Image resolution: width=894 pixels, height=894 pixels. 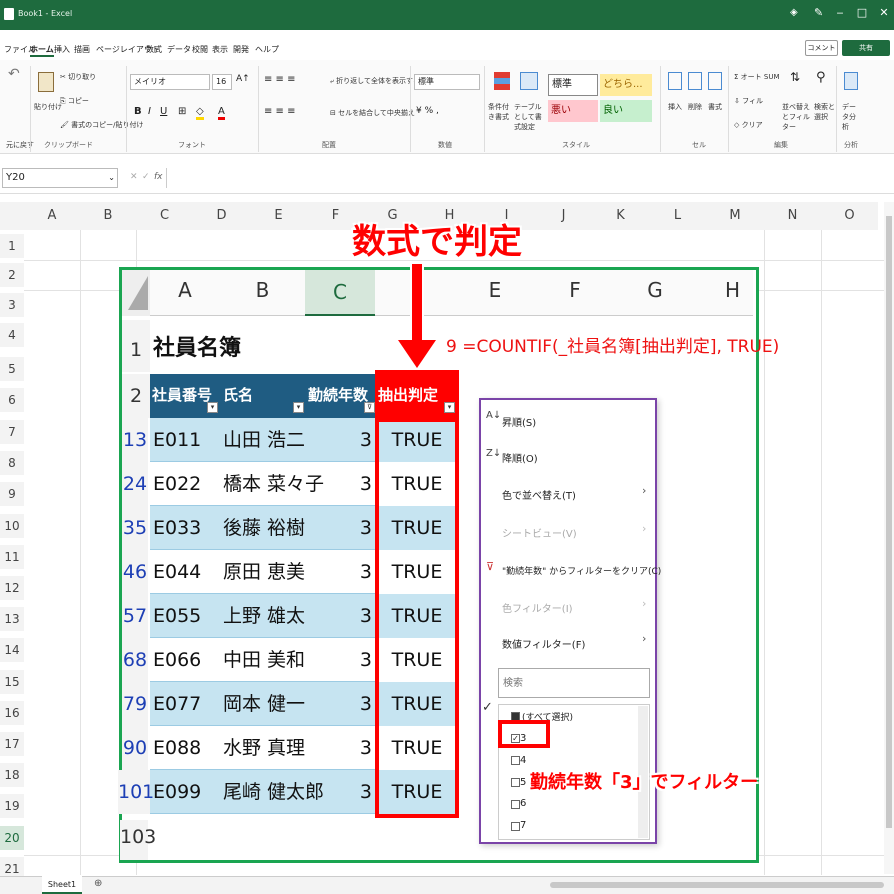 I want to click on conditional-format-label: 条件付き書式, so click(x=500, y=112).